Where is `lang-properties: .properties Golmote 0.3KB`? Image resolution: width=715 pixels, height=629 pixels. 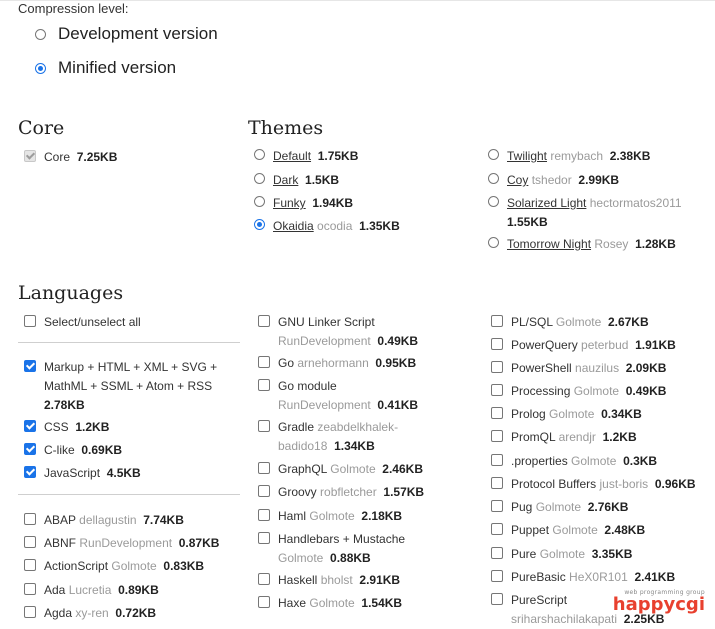
lang-properties: .properties Golmote 0.3KB is located at coordinates (574, 461).